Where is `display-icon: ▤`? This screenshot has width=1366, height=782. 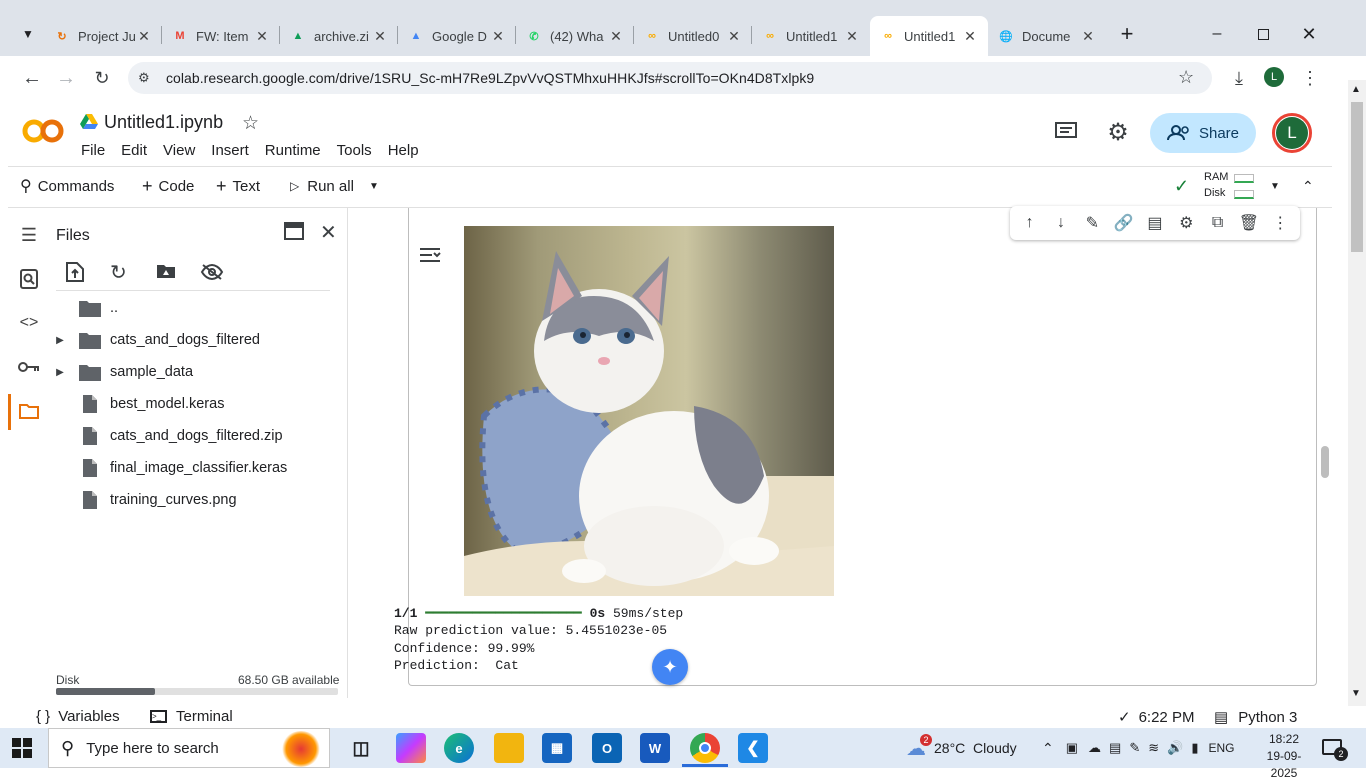 display-icon: ▤ is located at coordinates (1115, 748).